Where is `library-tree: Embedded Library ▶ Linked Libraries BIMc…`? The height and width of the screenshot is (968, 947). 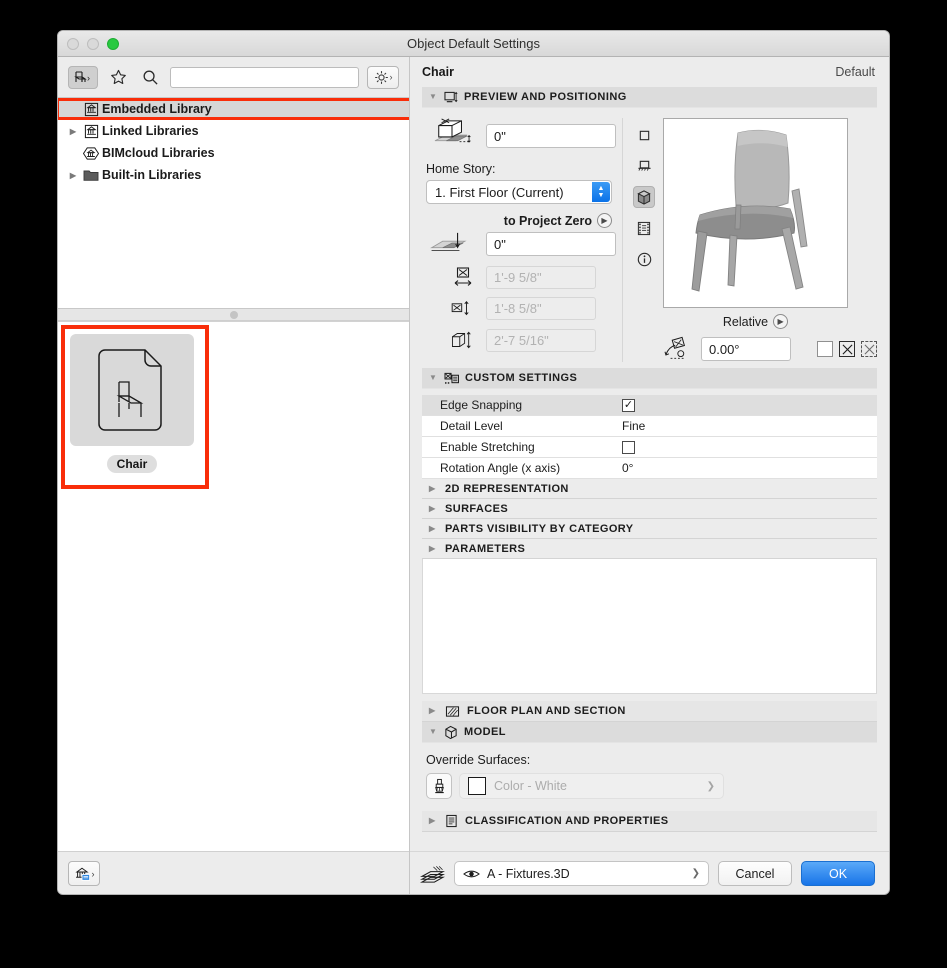 library-tree: Embedded Library ▶ Linked Libraries BIMc… is located at coordinates (233, 203).